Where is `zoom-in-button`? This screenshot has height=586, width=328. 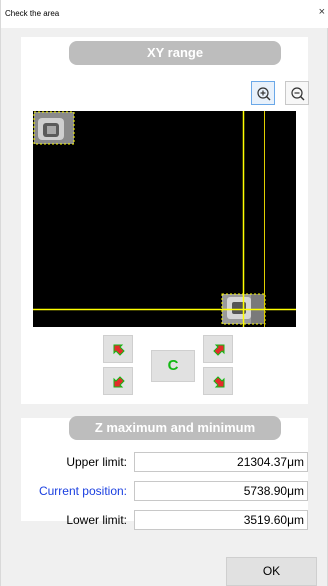
zoom-in-button is located at coordinates (263, 93).